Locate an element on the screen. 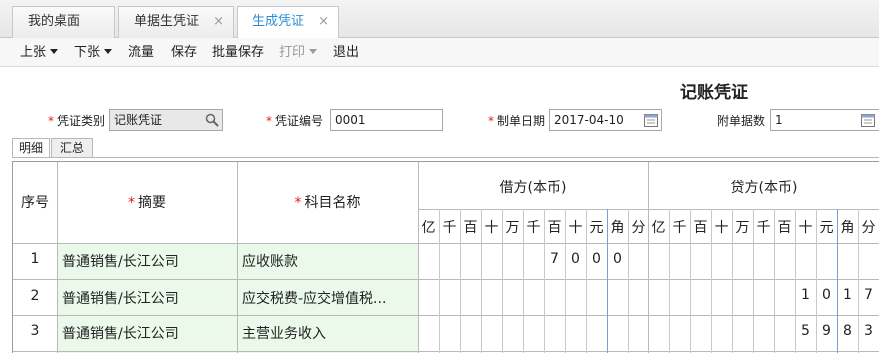  search-icon is located at coordinates (212, 120).